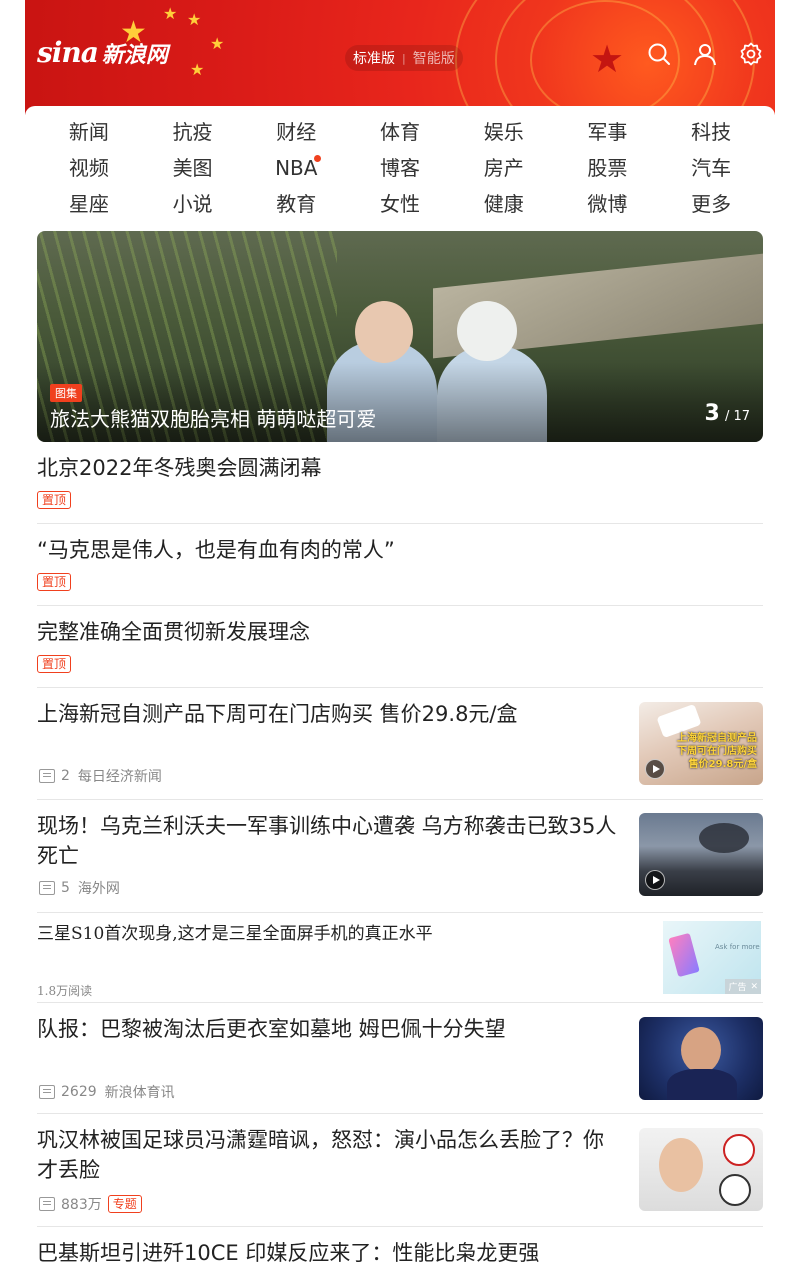 The height and width of the screenshot is (1280, 800). I want to click on nav-item: 科技, so click(711, 132).